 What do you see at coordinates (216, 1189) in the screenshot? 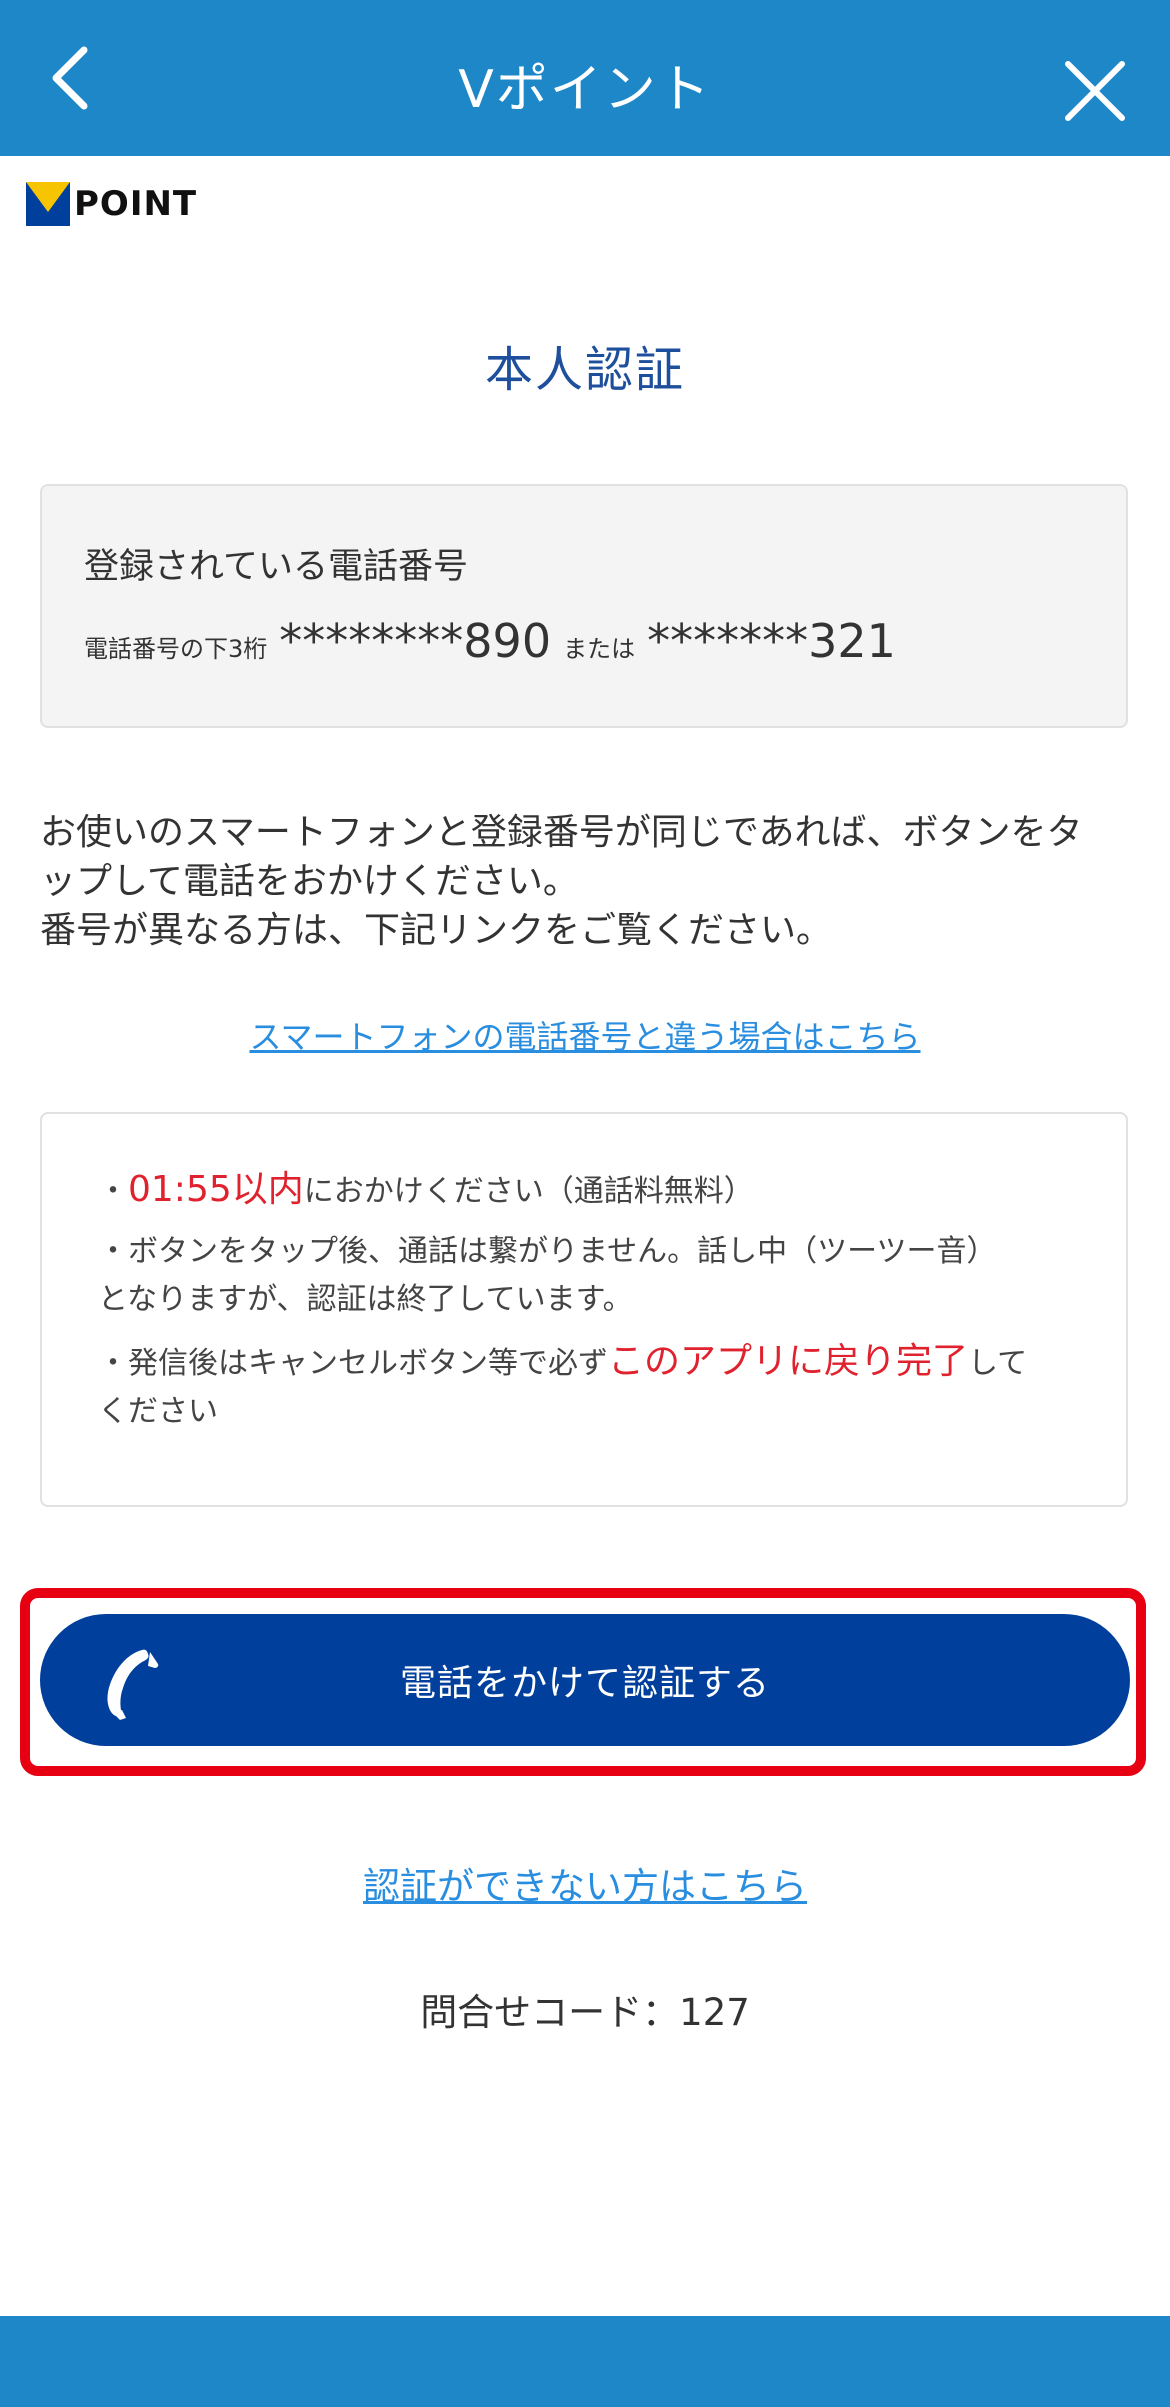
I see `time-limit-highlight: 01:55以内` at bounding box center [216, 1189].